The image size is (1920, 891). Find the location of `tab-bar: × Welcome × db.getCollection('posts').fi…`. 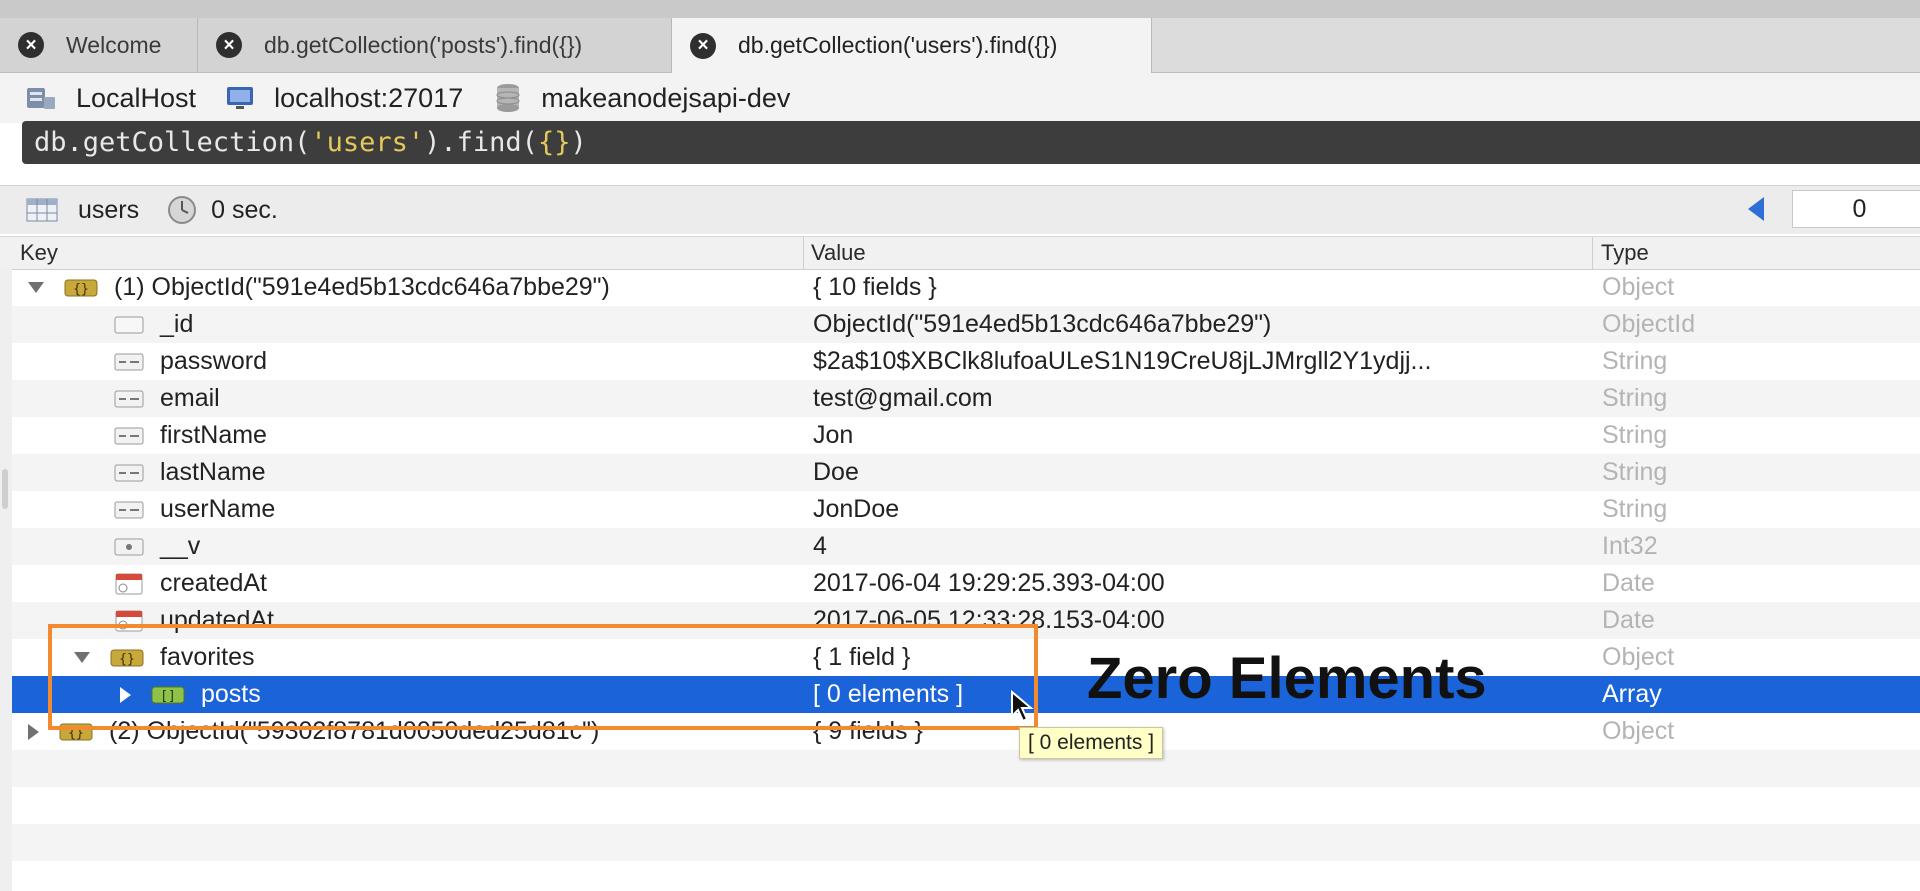

tab-bar: × Welcome × db.getCollection('posts').fi… is located at coordinates (960, 45).